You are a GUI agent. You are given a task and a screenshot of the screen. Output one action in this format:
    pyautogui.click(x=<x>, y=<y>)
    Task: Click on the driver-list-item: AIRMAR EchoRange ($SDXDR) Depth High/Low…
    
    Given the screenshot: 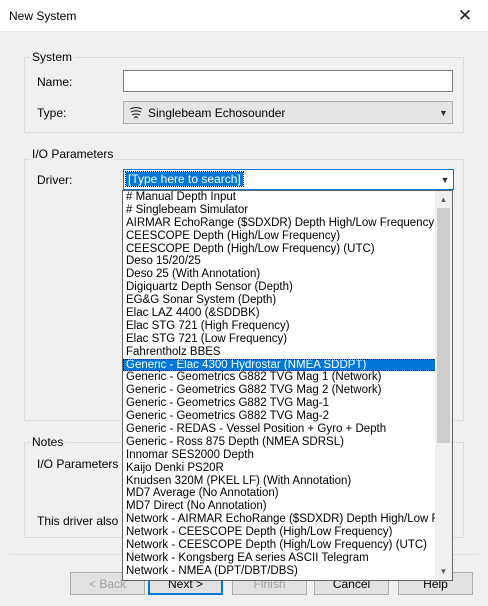 What is the action you would take?
    pyautogui.click(x=279, y=223)
    